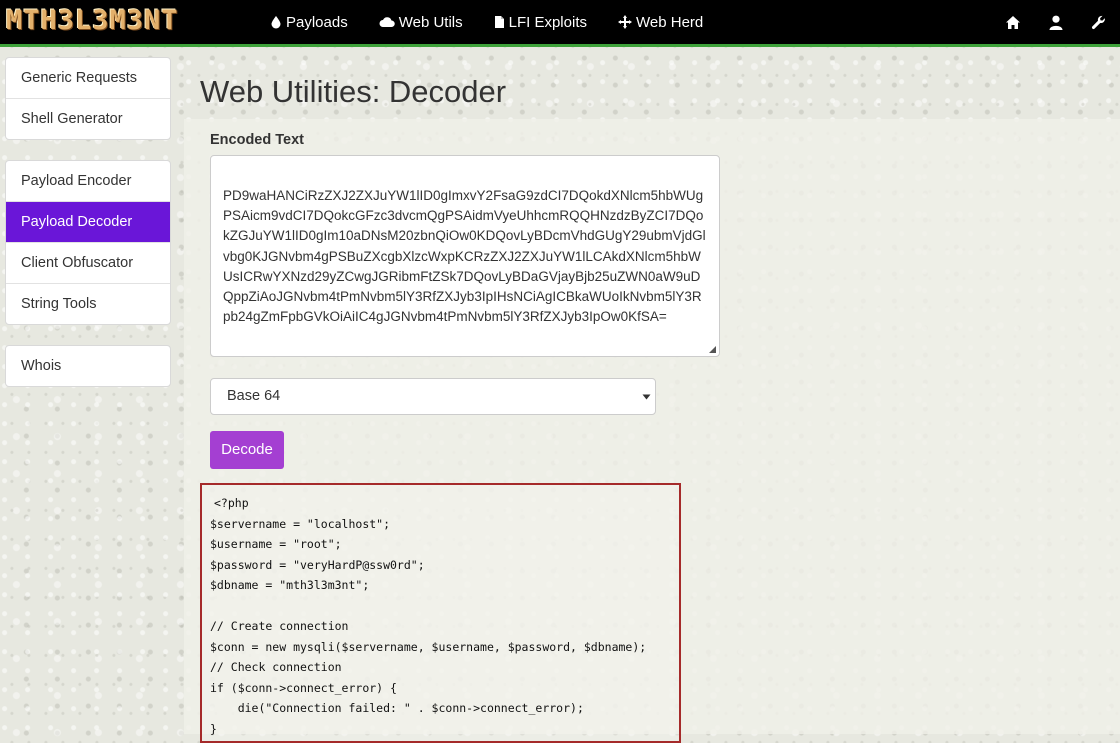  Describe the element at coordinates (353, 91) in the screenshot. I see `page-title: Web Utilities: Decoder` at that location.